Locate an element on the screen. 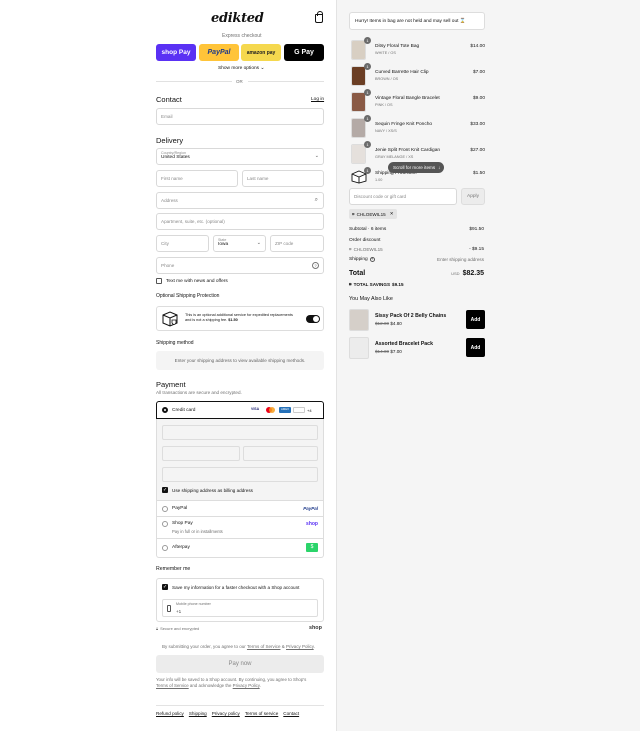 This screenshot has height=731, width=640. show-more-options: Show more options ⌄ is located at coordinates (241, 68).